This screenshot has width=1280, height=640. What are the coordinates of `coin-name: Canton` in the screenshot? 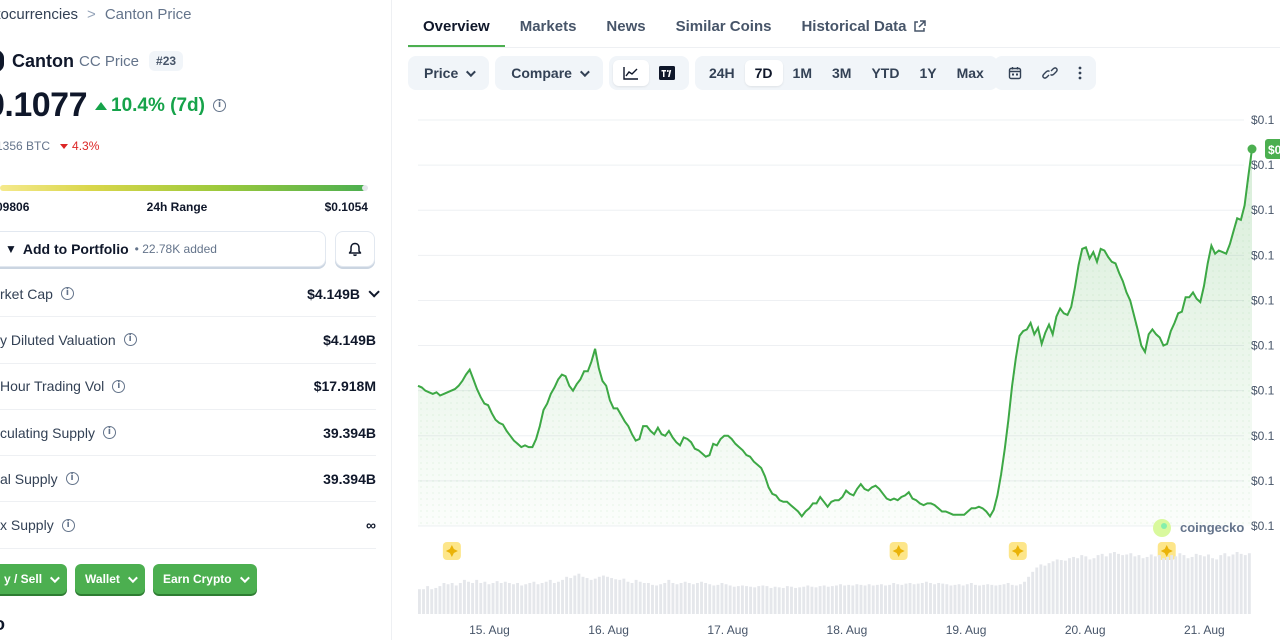 It's located at (43, 60).